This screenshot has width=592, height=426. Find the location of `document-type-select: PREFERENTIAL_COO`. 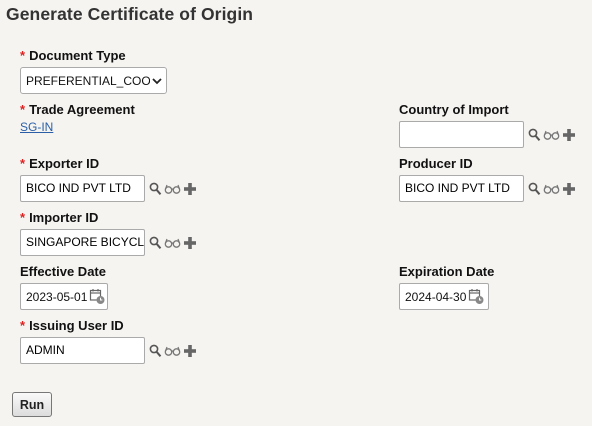

document-type-select: PREFERENTIAL_COO is located at coordinates (93, 80).